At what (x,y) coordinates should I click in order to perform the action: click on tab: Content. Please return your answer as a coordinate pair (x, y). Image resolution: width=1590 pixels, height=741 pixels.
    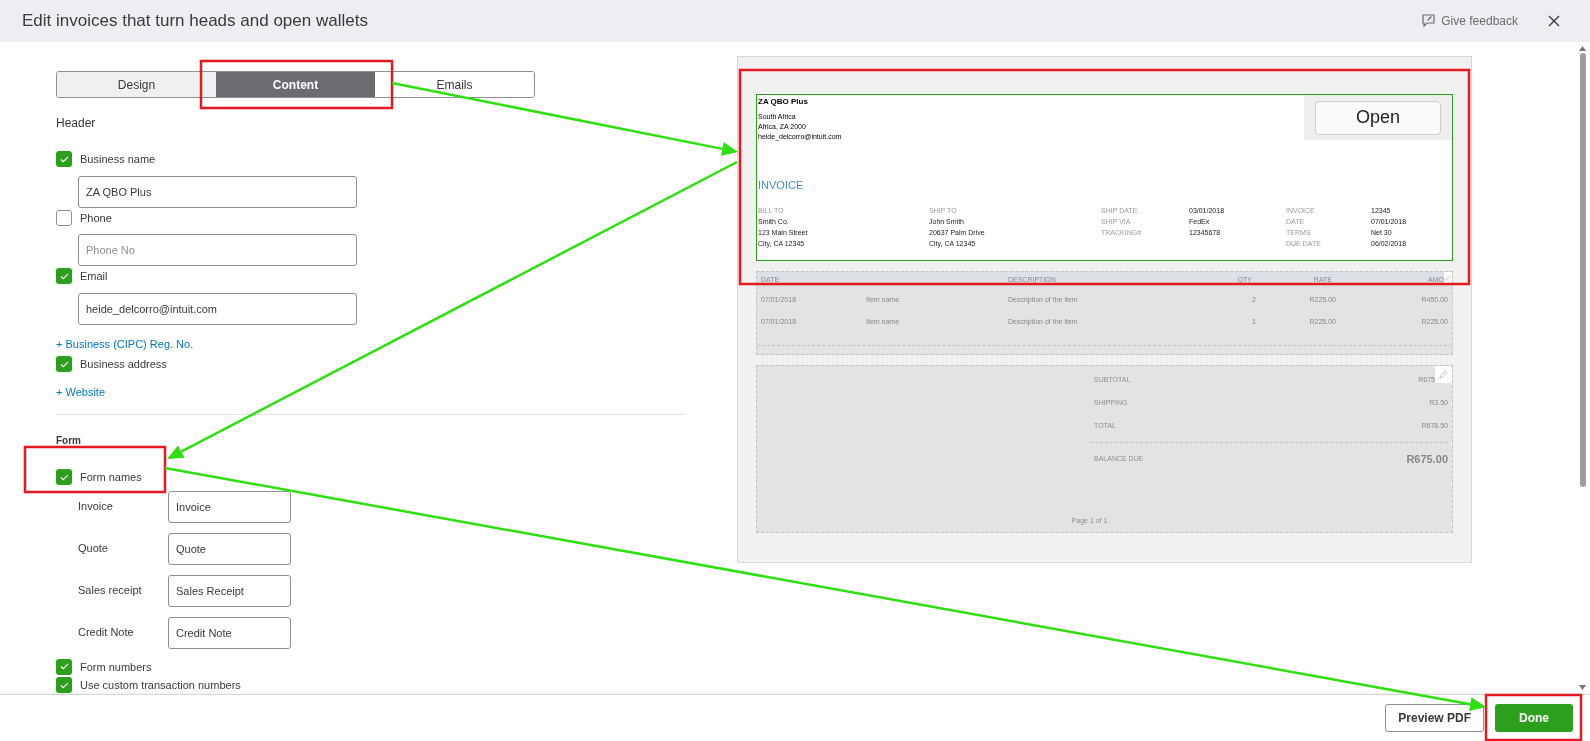
    Looking at the image, I should click on (295, 84).